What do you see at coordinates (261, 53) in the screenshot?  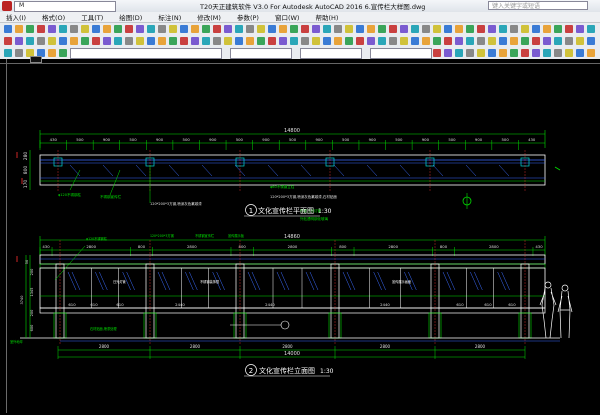 I see `color-combo` at bounding box center [261, 53].